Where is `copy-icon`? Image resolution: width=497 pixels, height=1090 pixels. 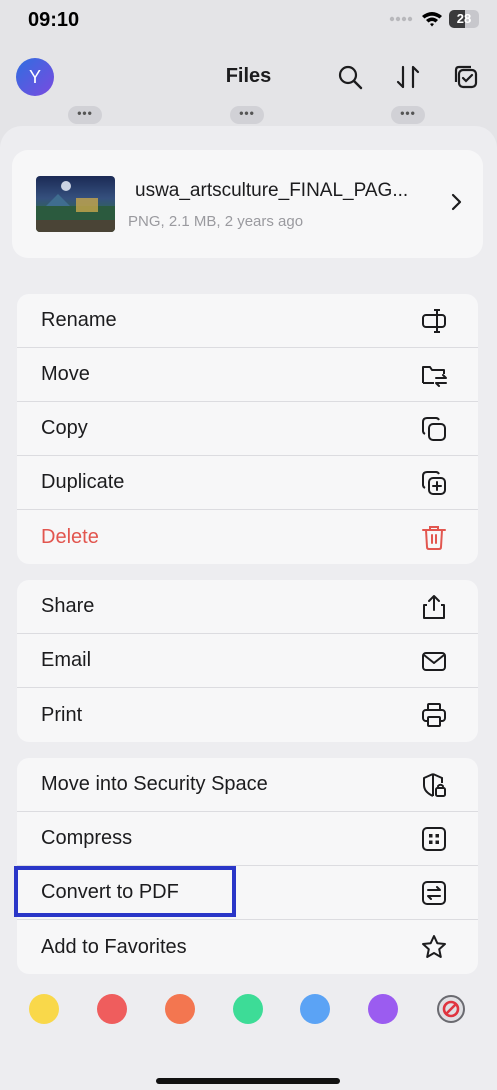 copy-icon is located at coordinates (434, 429).